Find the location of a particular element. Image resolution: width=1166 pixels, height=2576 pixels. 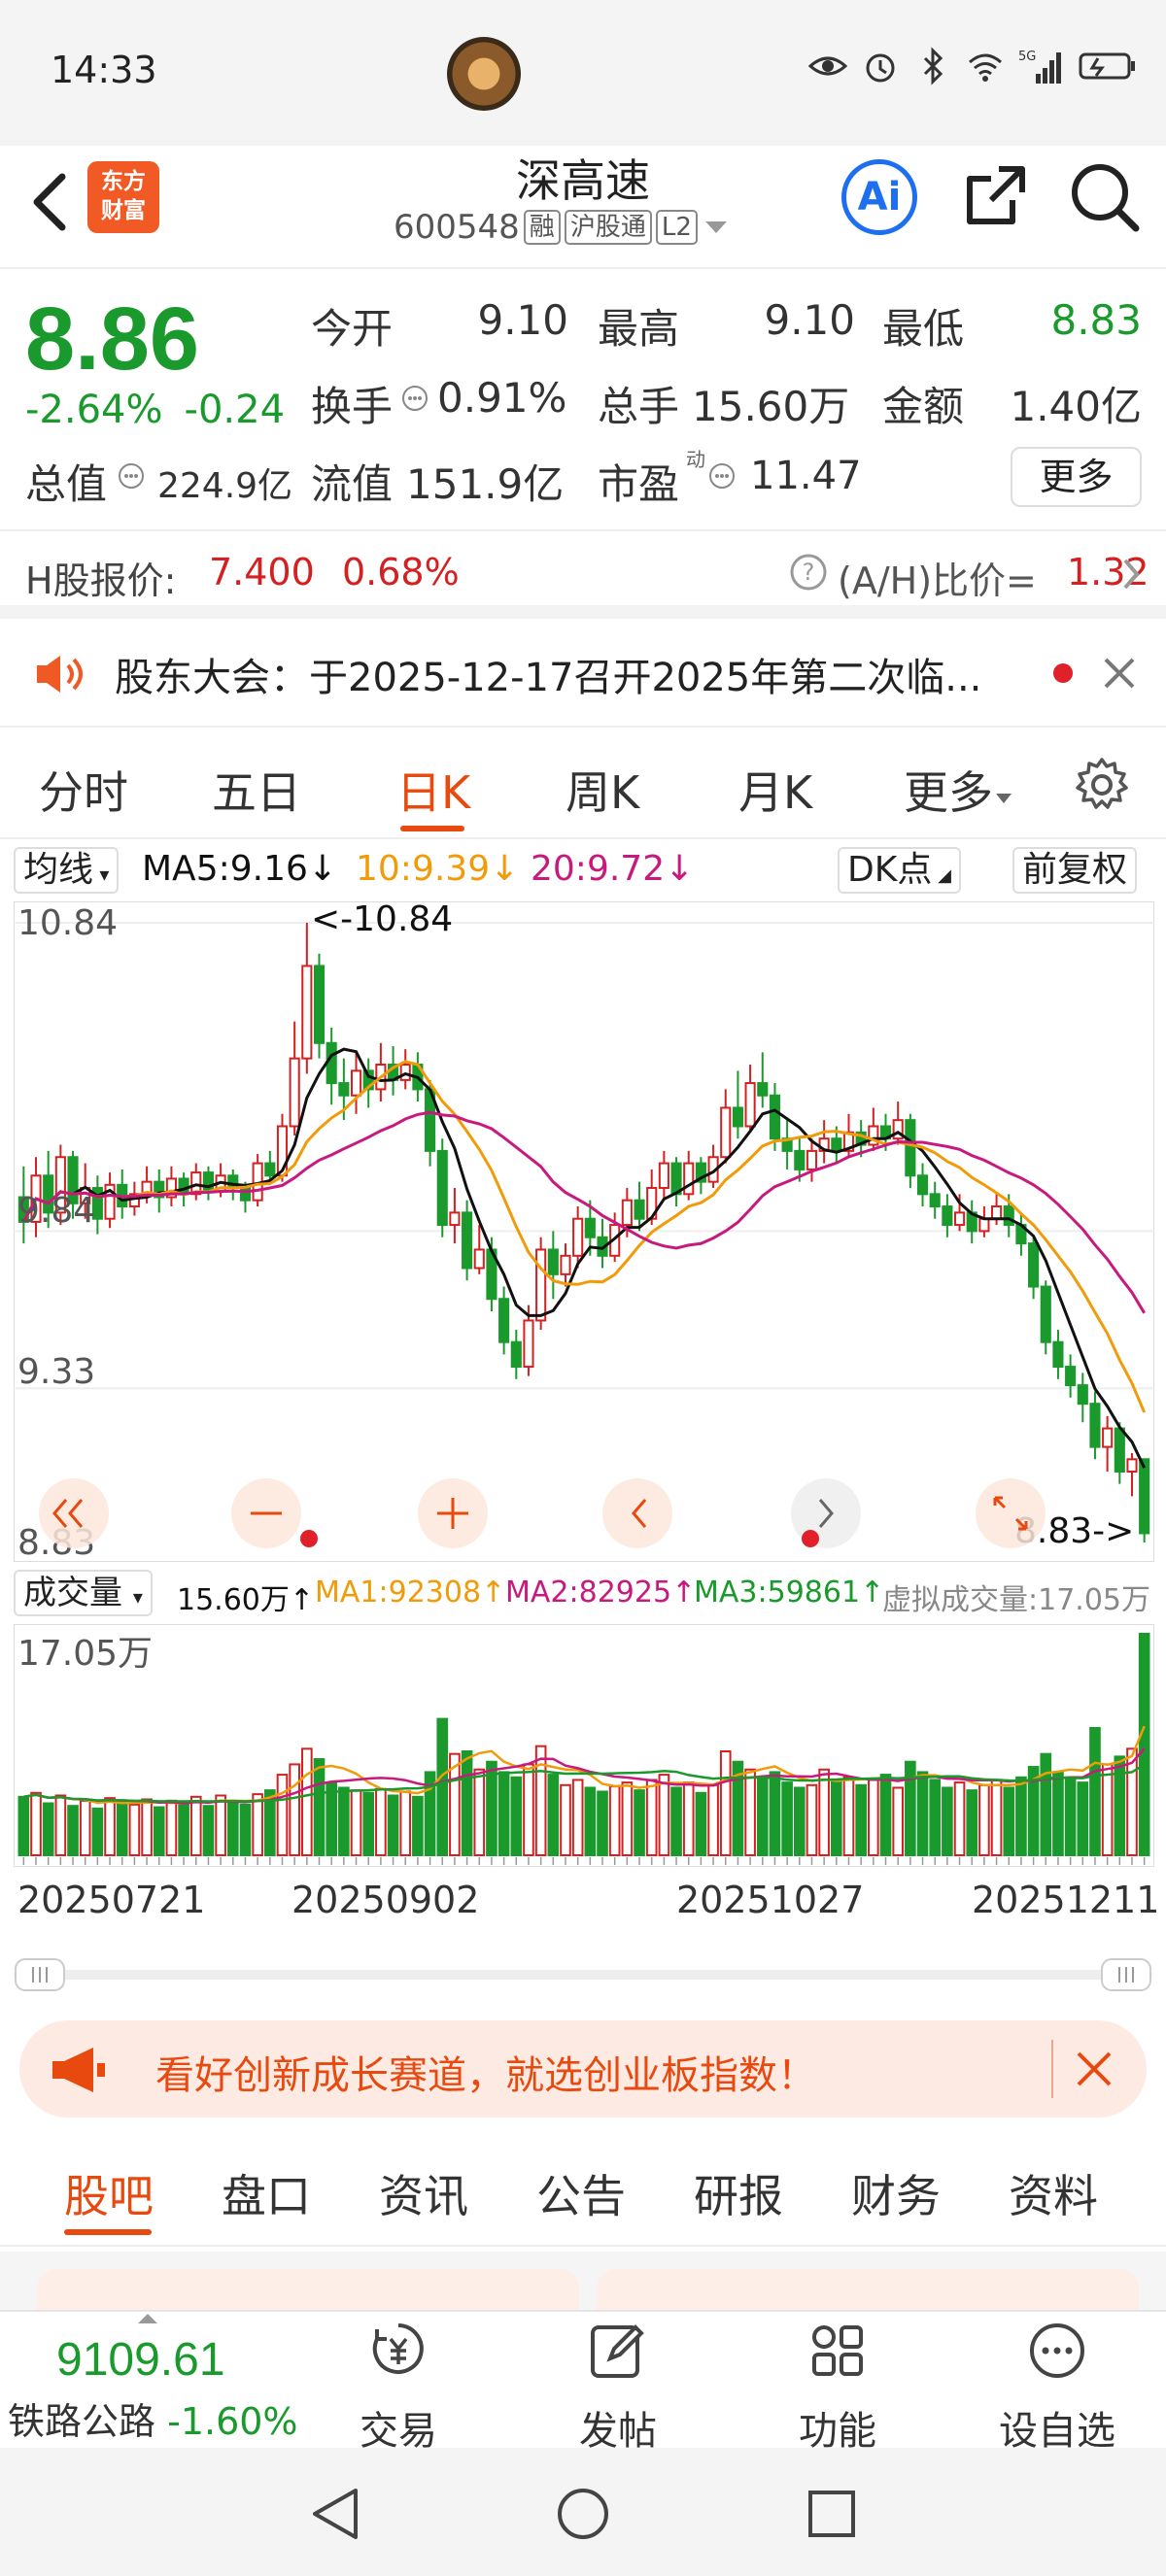

virtual-volume: 虚拟成交量:17.05万 is located at coordinates (1016, 1600).